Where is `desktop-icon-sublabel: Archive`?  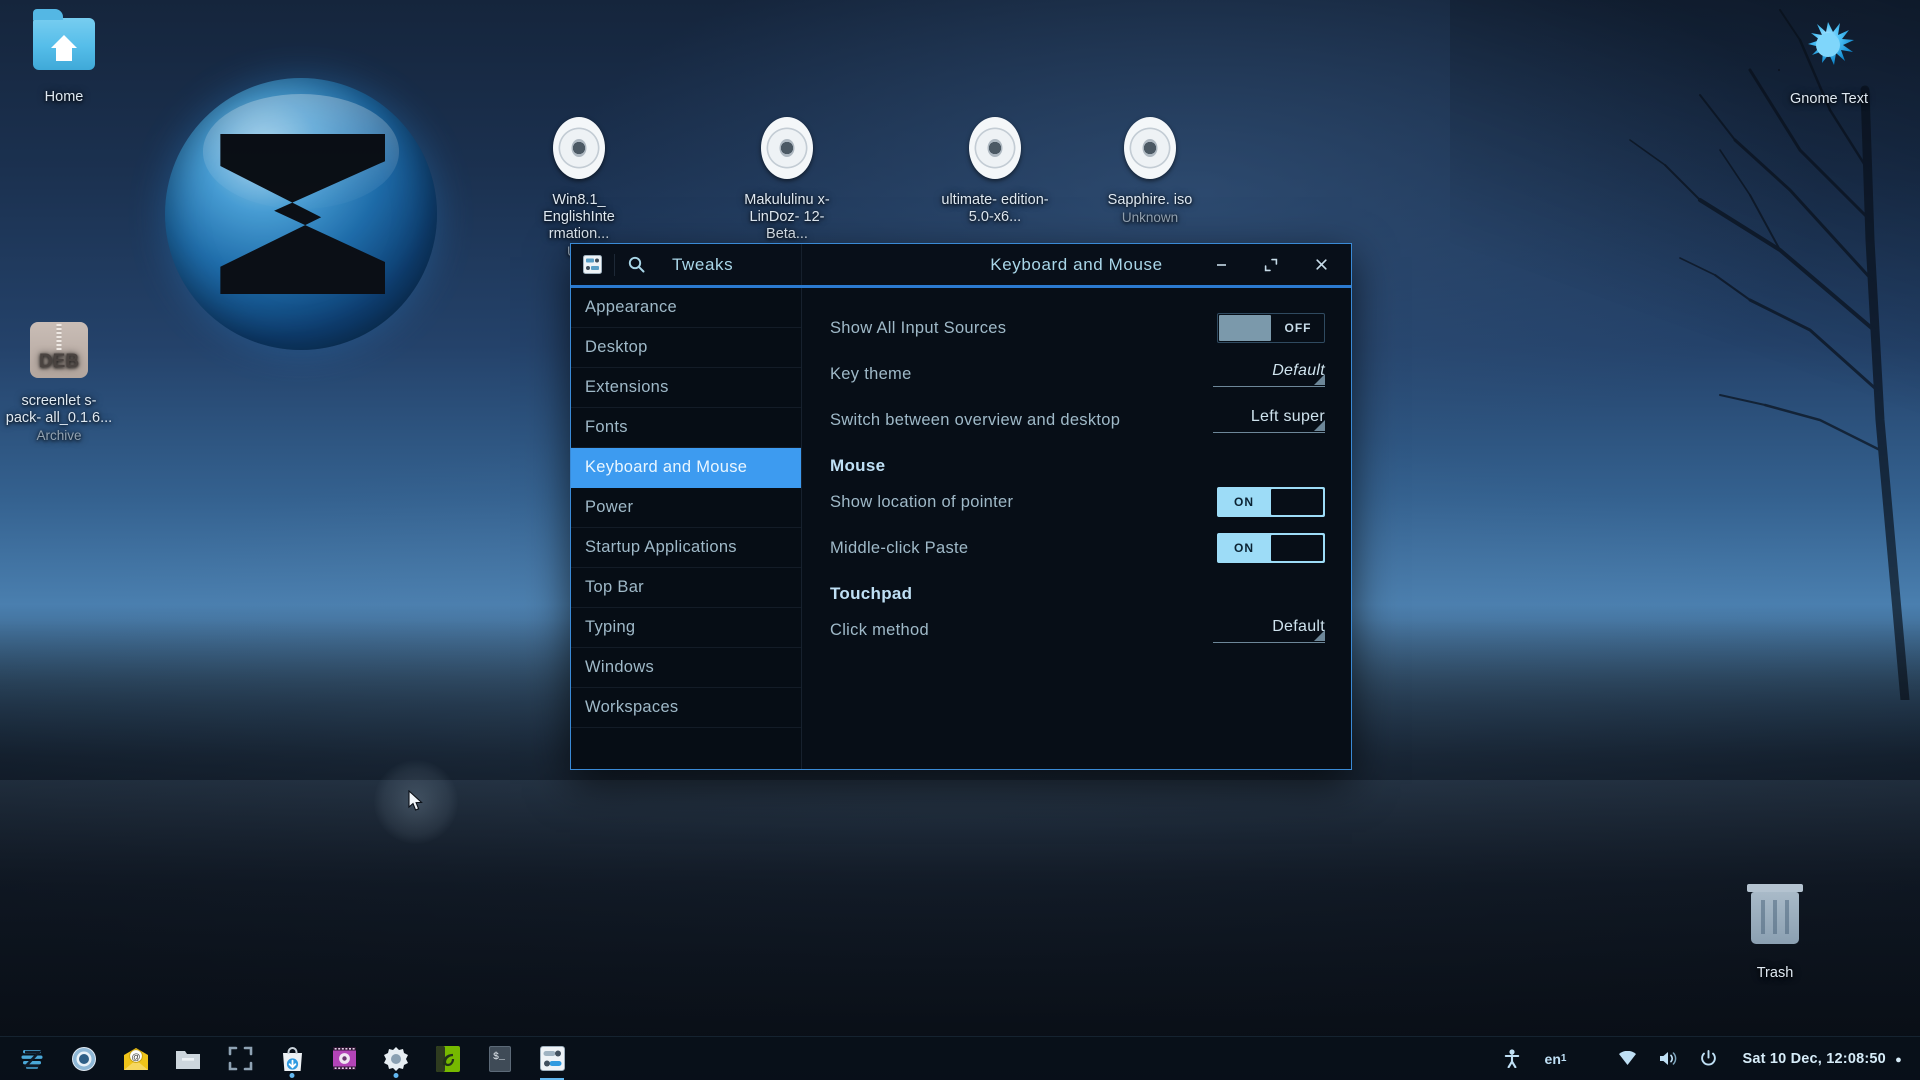
desktop-icon-sublabel: Archive is located at coordinates (59, 435).